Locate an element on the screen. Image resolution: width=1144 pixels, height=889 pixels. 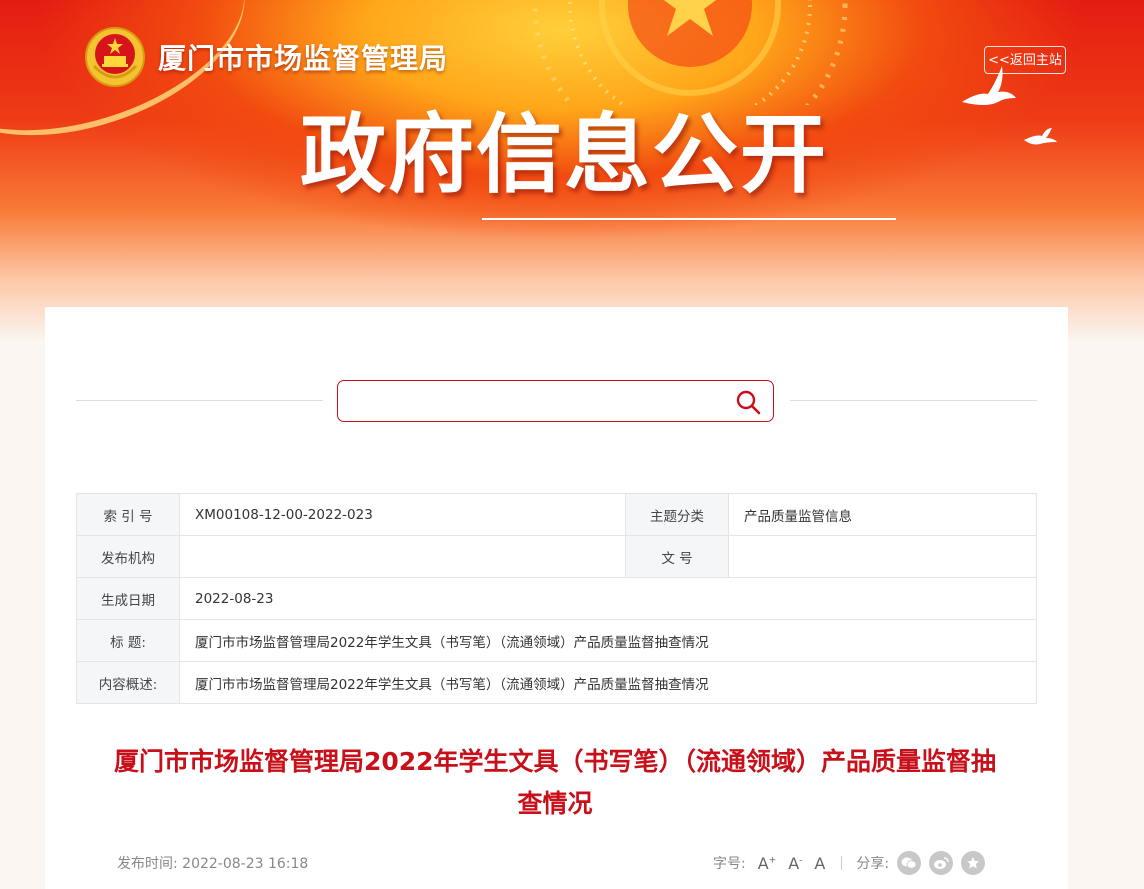
publish-info: 发布时间: 2022-08-23 16:18 is located at coordinates (212, 863).